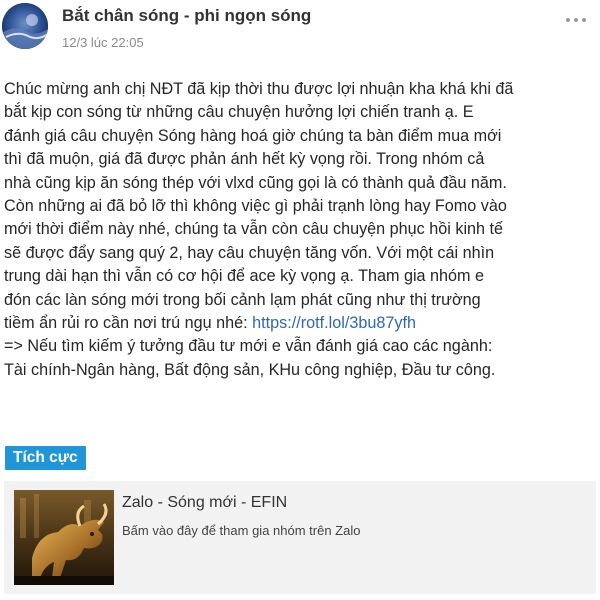  I want to click on post-timestamp: 12/3 lúc 22:05, so click(103, 42).